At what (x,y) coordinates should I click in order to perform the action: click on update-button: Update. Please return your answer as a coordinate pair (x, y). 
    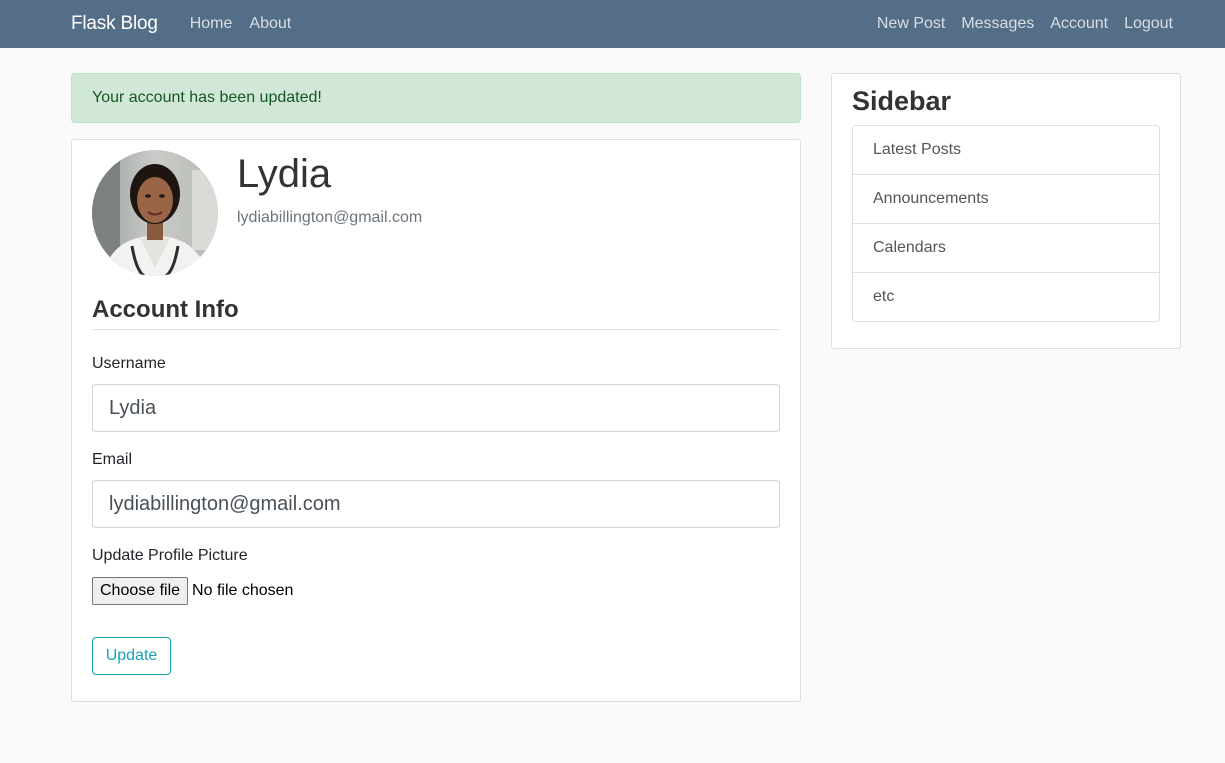
    Looking at the image, I should click on (131, 656).